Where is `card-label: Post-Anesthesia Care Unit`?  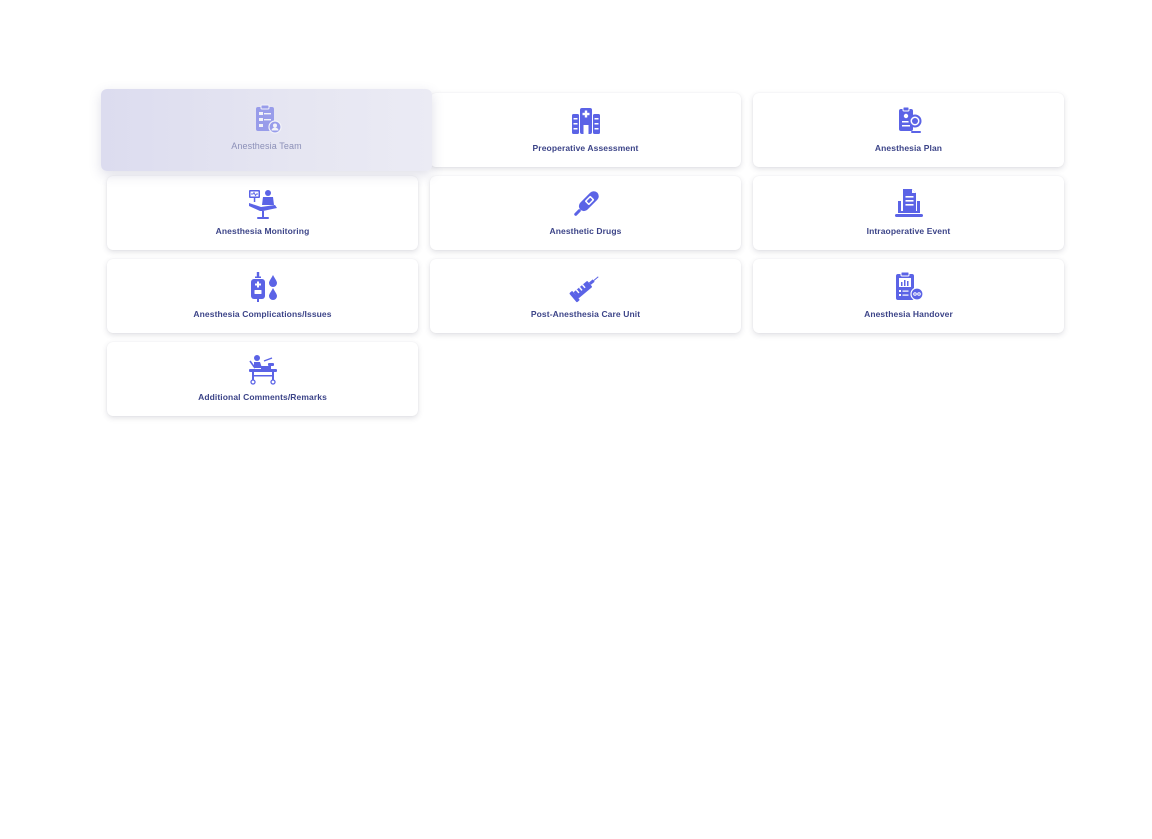
card-label: Post-Anesthesia Care Unit is located at coordinates (585, 314).